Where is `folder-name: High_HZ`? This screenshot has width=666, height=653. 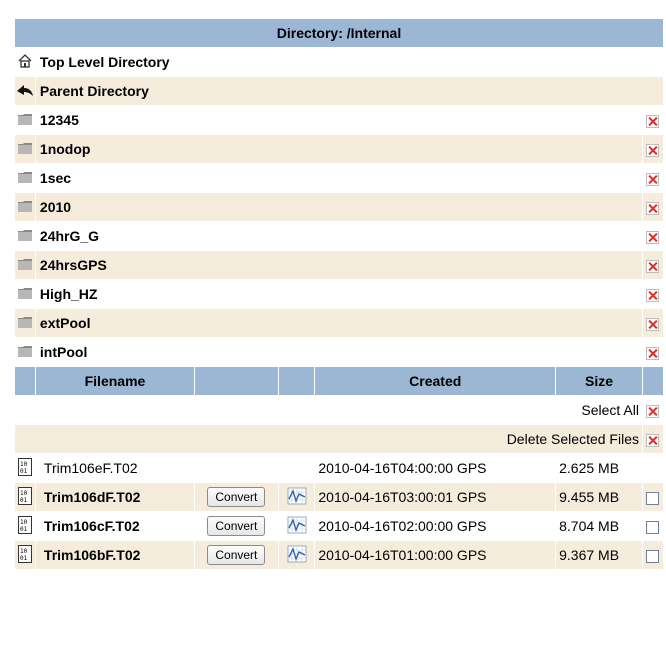 folder-name: High_HZ is located at coordinates (338, 294).